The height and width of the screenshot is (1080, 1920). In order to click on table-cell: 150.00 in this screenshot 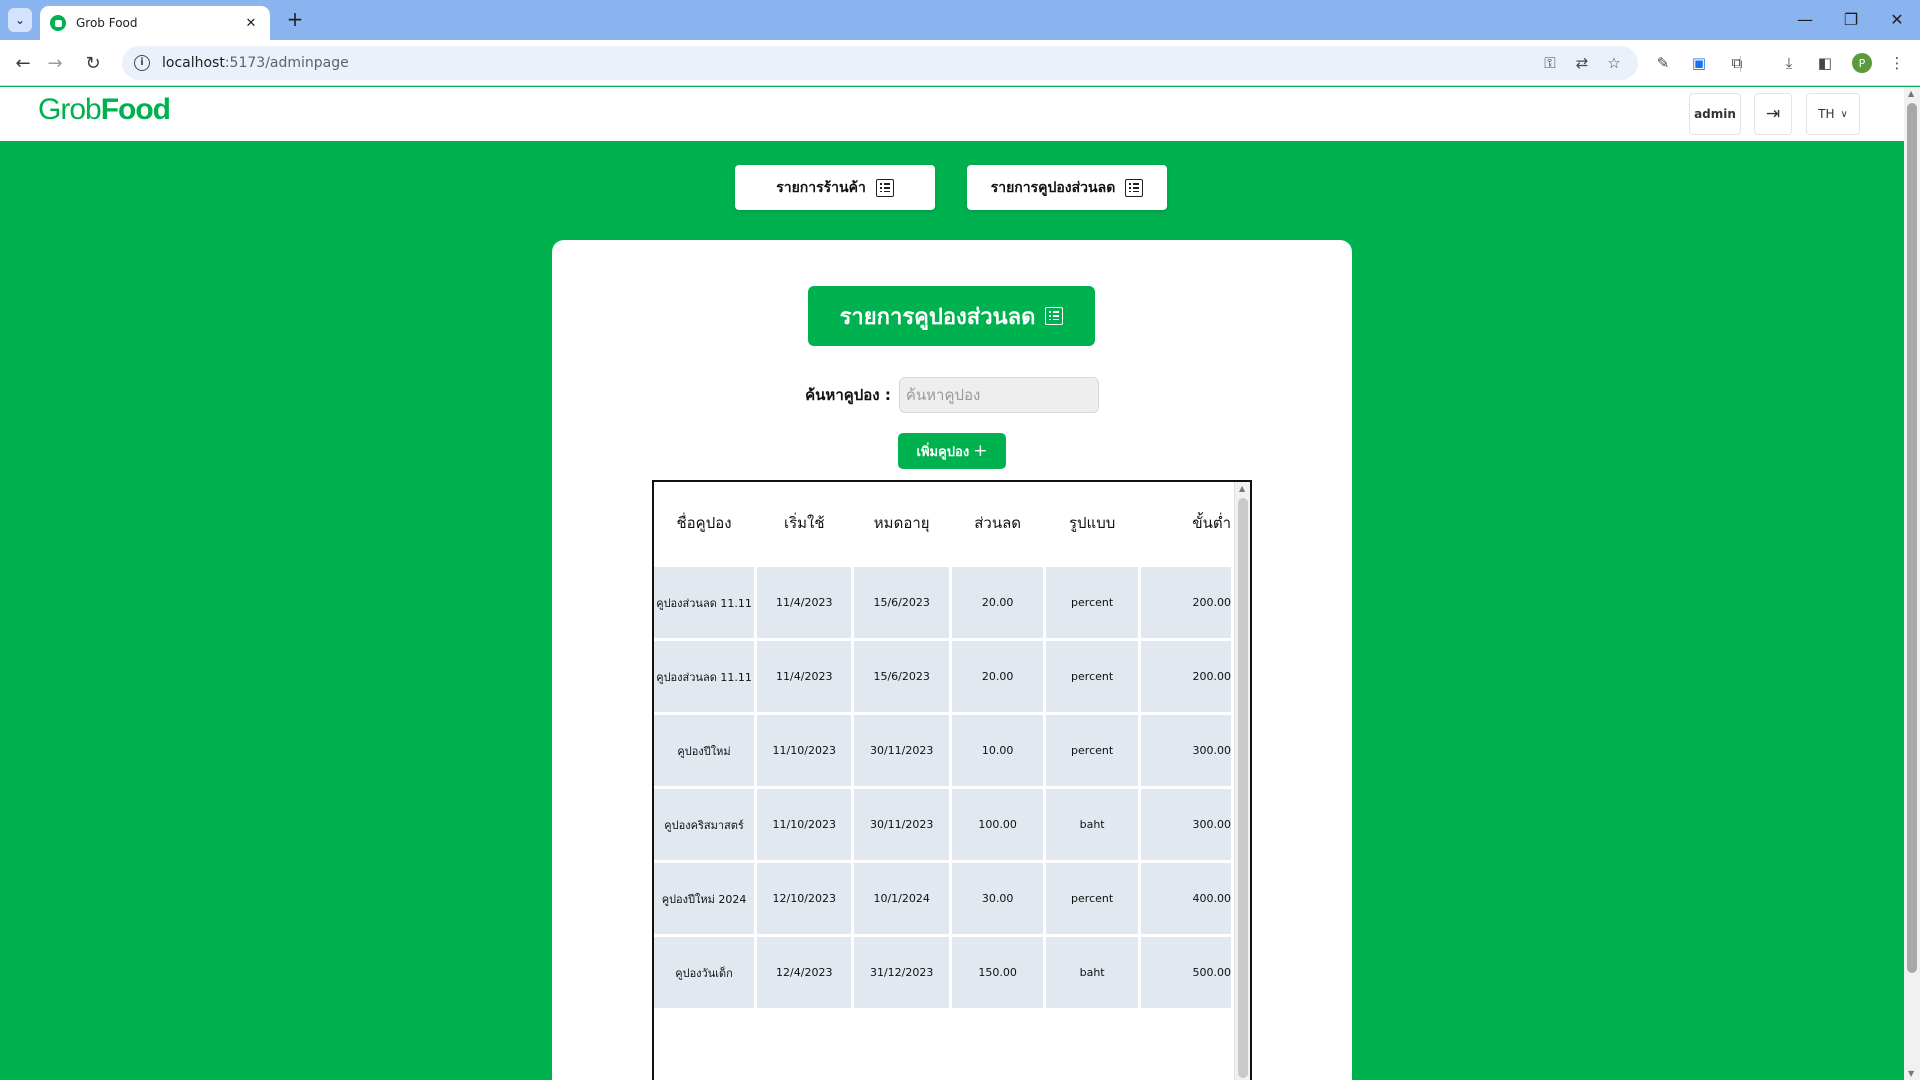, I will do `click(997, 972)`.